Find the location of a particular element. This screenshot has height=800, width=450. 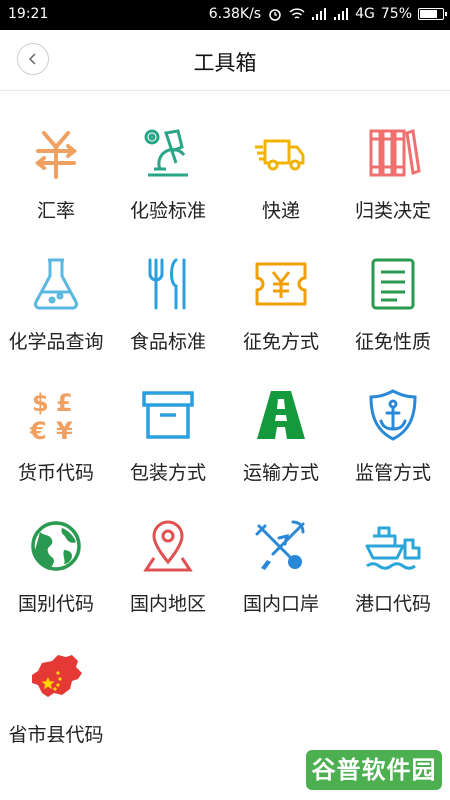

battery-icon is located at coordinates (432, 14).